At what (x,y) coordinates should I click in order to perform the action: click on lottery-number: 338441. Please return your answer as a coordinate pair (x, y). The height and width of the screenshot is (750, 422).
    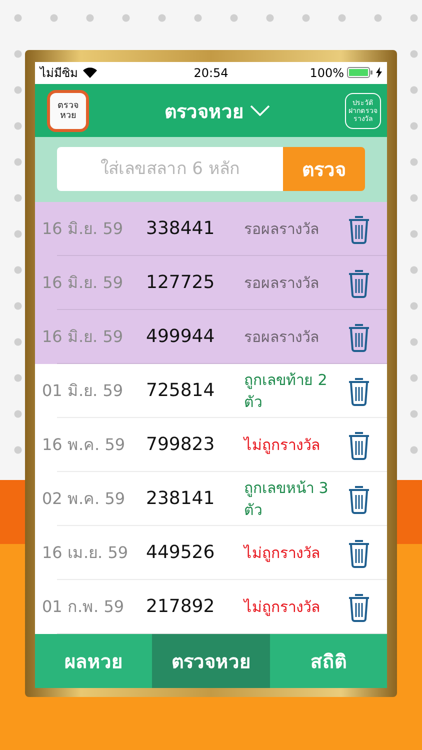
    Looking at the image, I should click on (181, 229).